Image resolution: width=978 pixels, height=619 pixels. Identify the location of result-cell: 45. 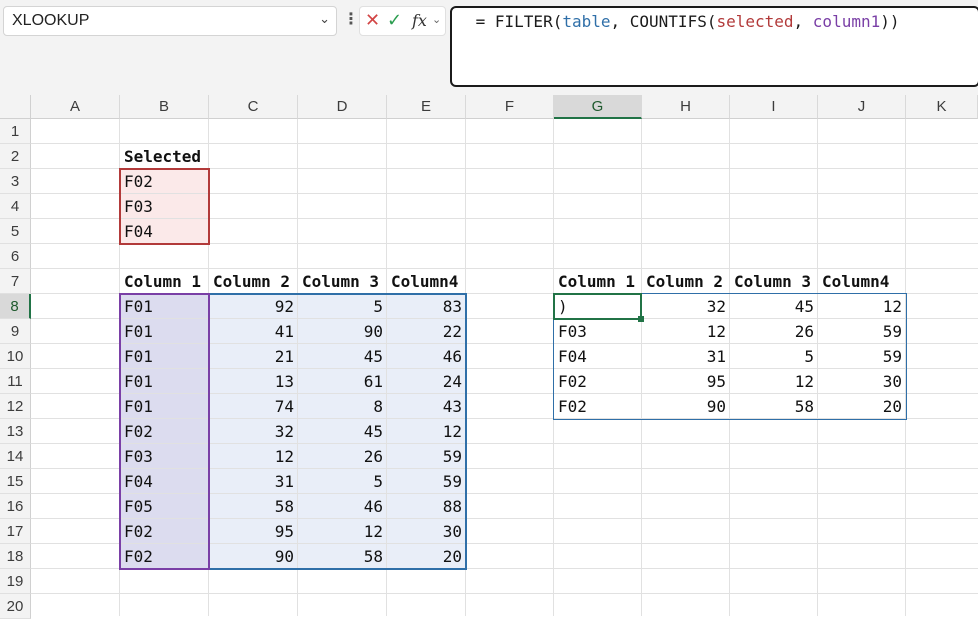
(774, 306).